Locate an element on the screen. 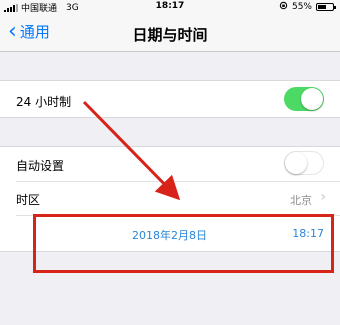 The image size is (340, 325). status-bar: 中国联通 3G 18:17 55% is located at coordinates (170, 7).